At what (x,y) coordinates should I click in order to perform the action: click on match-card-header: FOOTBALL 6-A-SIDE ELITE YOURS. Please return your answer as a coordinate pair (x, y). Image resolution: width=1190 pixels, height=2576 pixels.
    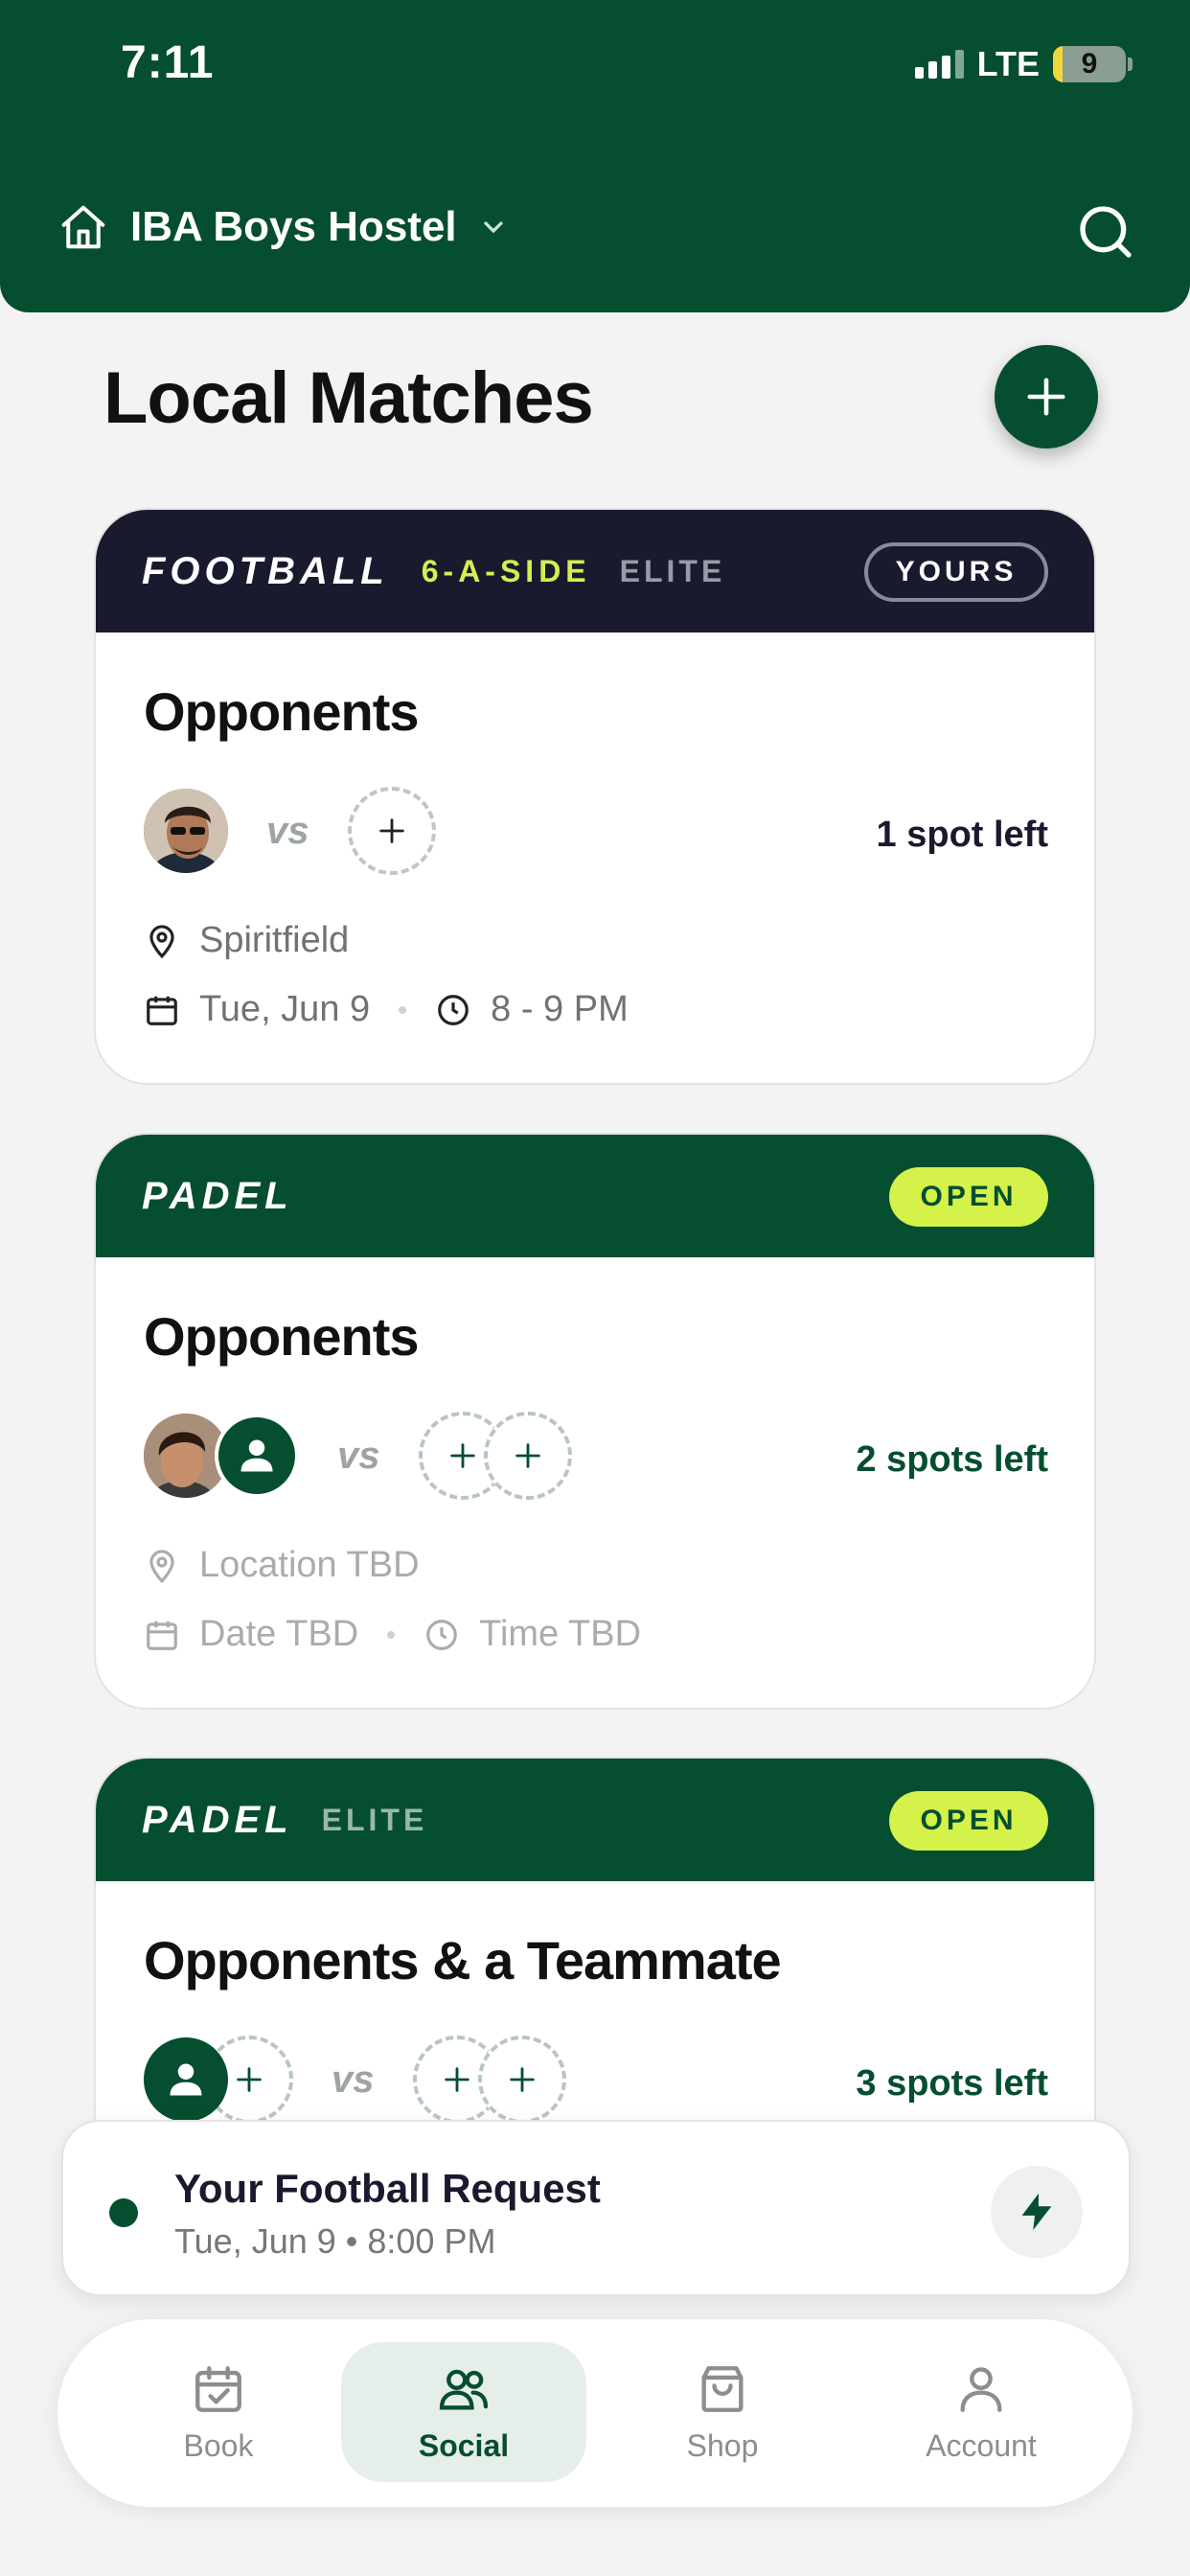
    Looking at the image, I should click on (595, 571).